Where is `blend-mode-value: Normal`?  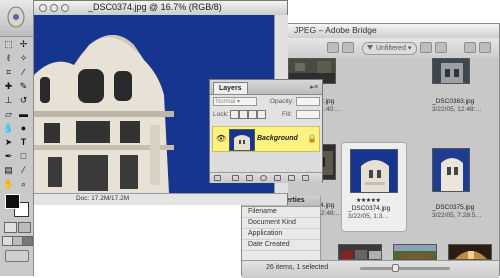 blend-mode-value: Normal is located at coordinates (226, 102).